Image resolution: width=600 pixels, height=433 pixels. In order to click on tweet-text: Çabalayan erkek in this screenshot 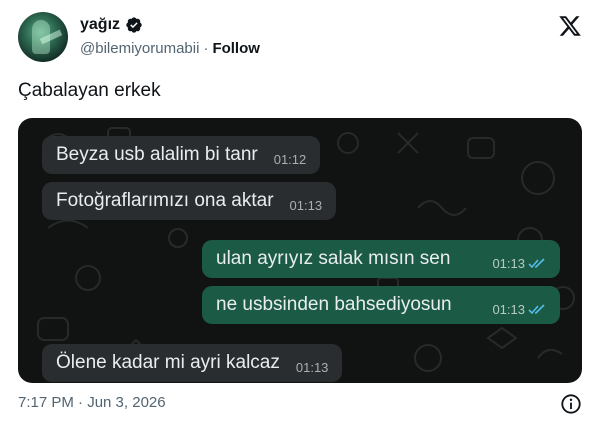, I will do `click(89, 90)`.